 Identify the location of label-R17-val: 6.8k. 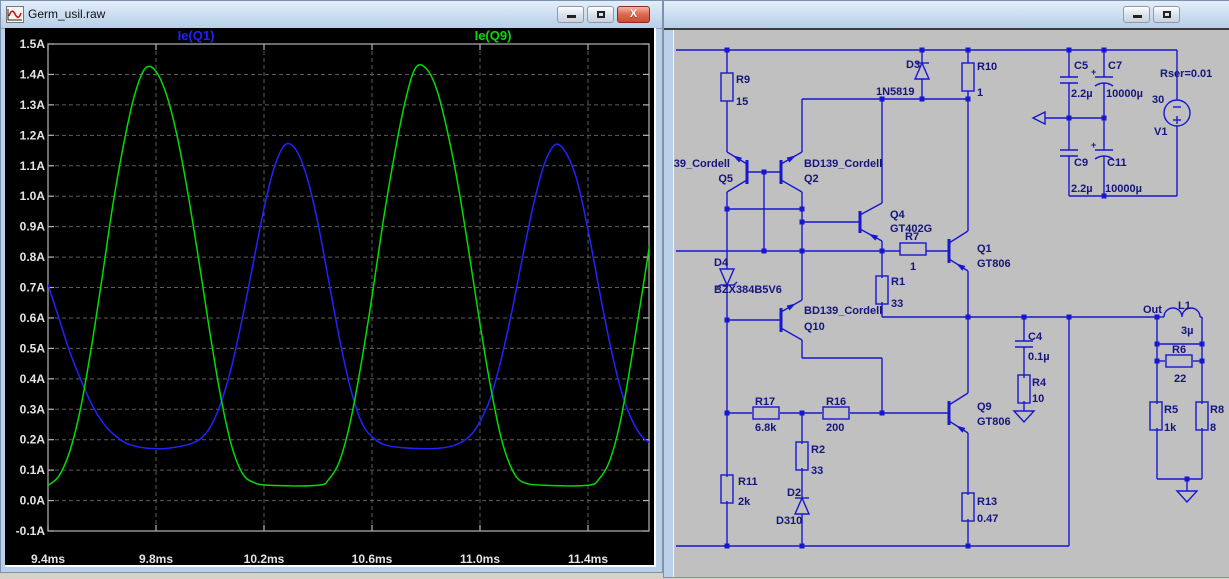
(766, 428).